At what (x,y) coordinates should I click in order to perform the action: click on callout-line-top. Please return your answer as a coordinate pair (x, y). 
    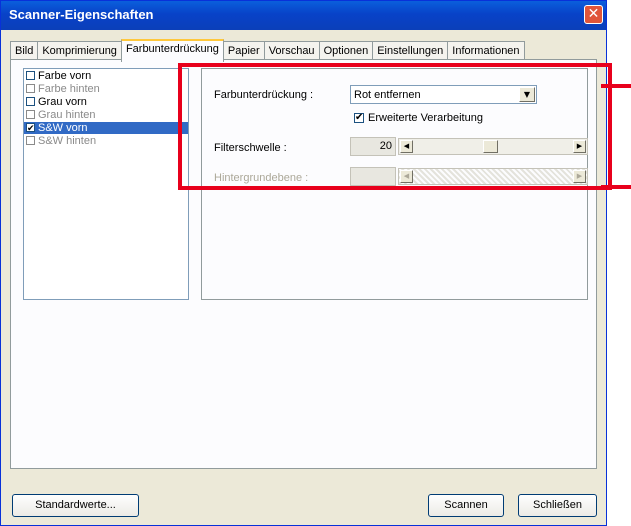
    Looking at the image, I should click on (616, 86).